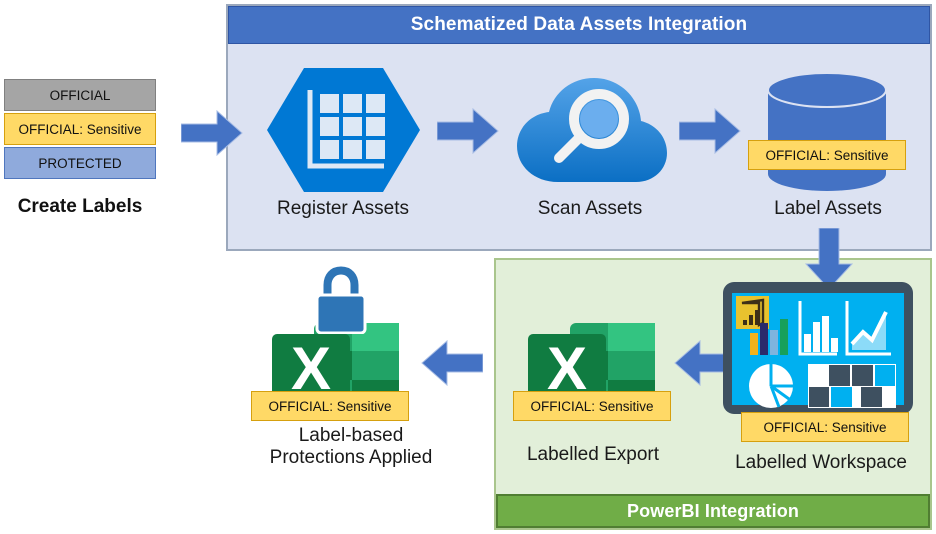 The image size is (936, 534). Describe the element at coordinates (80, 95) in the screenshot. I see `label-chip-official: OFFICIAL` at that location.